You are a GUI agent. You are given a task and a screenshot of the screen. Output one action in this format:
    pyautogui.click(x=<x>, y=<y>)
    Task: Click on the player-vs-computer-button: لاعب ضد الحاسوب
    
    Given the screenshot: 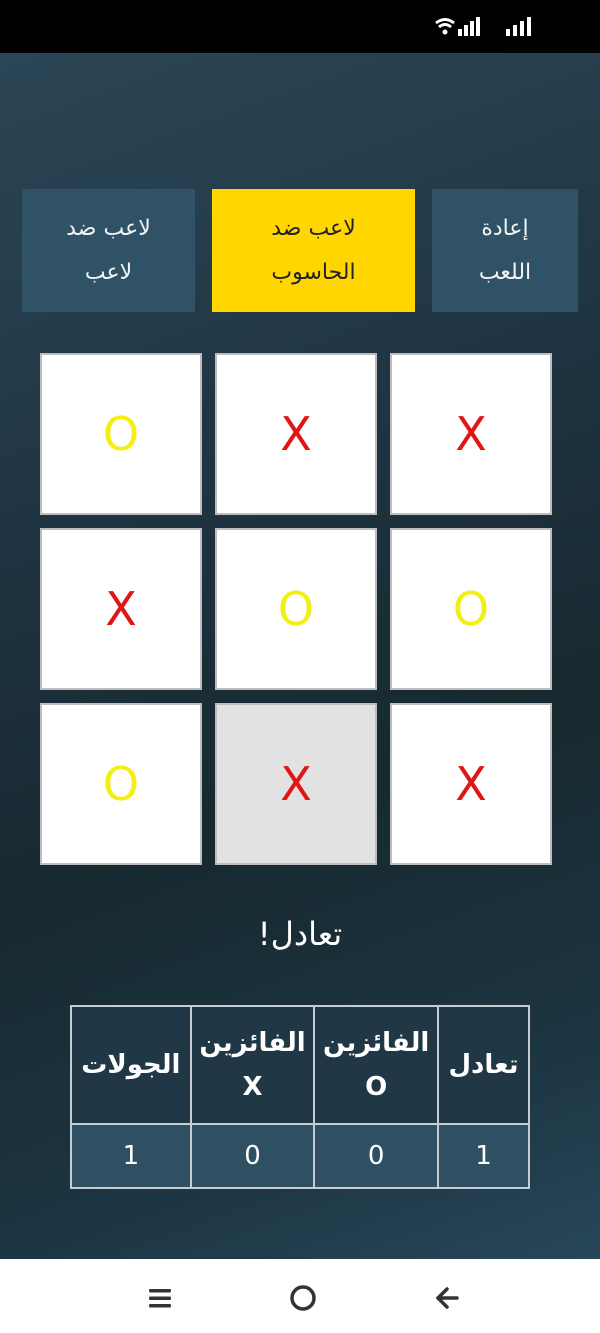 What is the action you would take?
    pyautogui.click(x=313, y=250)
    